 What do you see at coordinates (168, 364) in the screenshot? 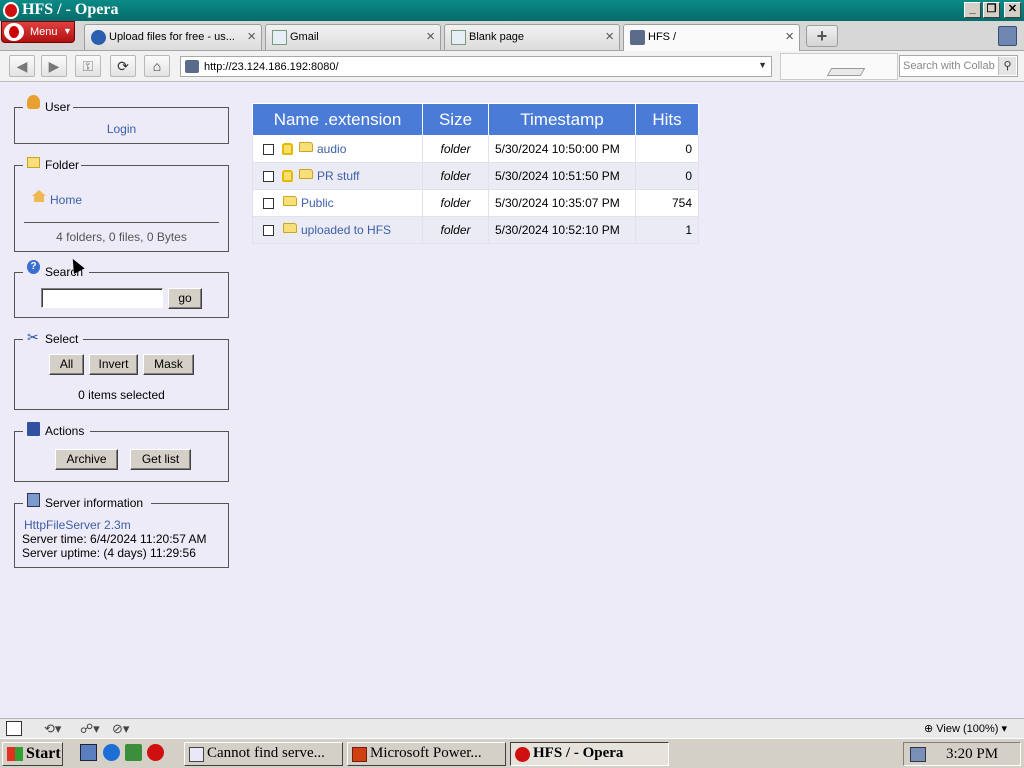
I see `mask-button: Mask` at bounding box center [168, 364].